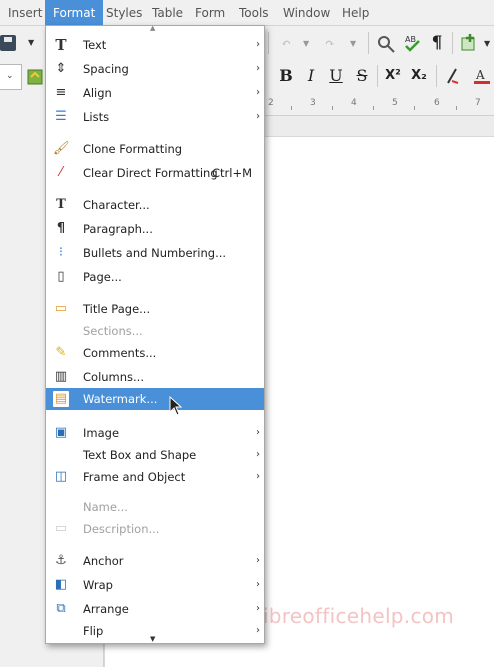  Describe the element at coordinates (355, 13) in the screenshot. I see `menu-help: Help` at that location.